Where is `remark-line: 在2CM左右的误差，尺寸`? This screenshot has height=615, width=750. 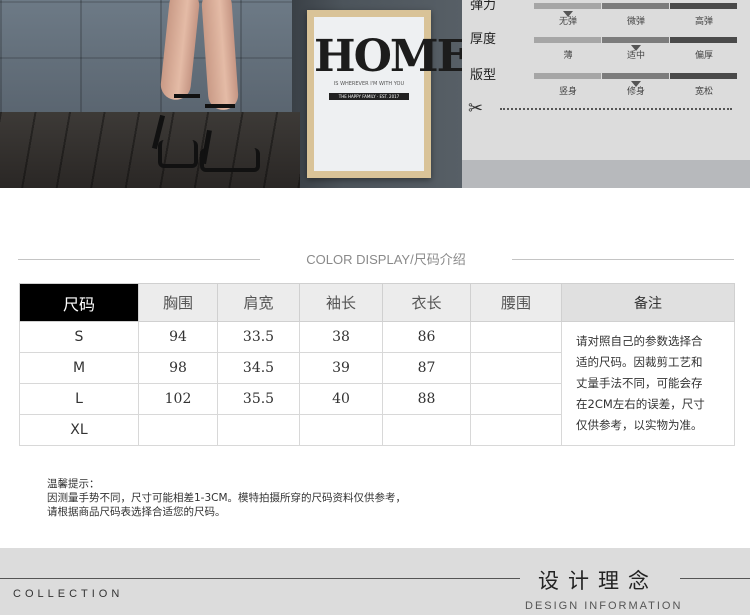 remark-line: 在2CM左右的误差，尺寸 is located at coordinates (640, 404).